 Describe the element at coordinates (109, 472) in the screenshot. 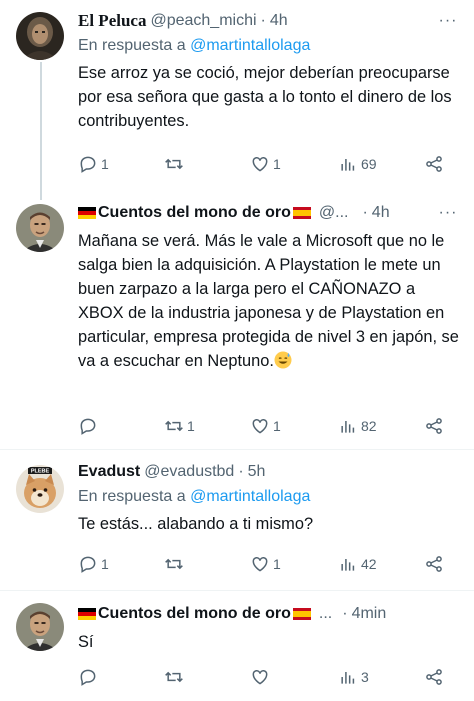

I see `display-name: Evadust` at that location.